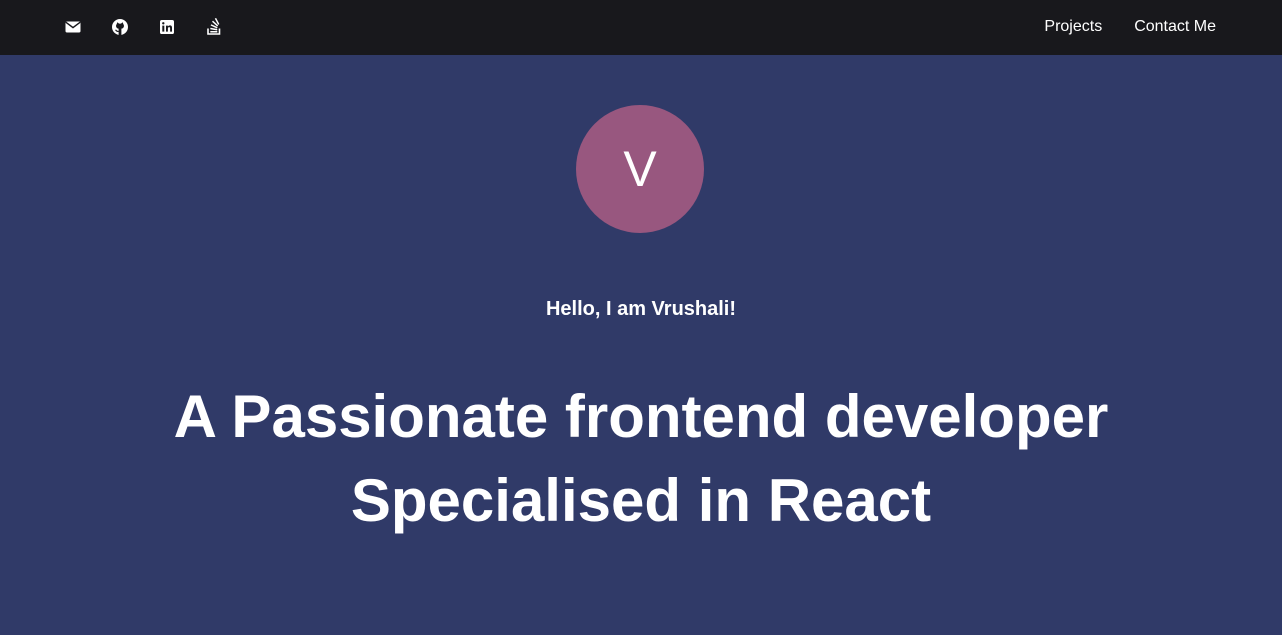 Image resolution: width=1282 pixels, height=635 pixels. I want to click on social-links, so click(158, 27).